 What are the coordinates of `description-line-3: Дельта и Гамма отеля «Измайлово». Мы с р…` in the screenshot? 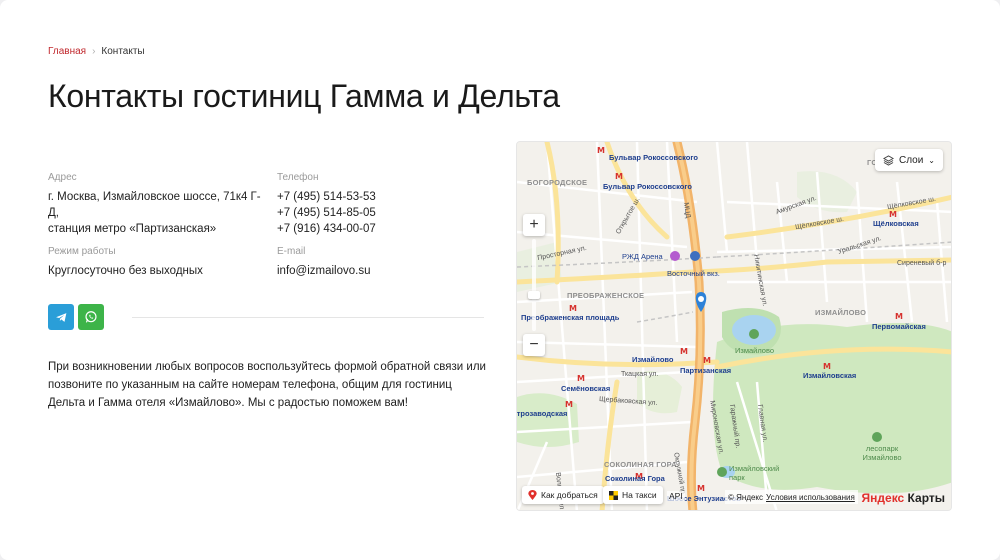 It's located at (228, 403).